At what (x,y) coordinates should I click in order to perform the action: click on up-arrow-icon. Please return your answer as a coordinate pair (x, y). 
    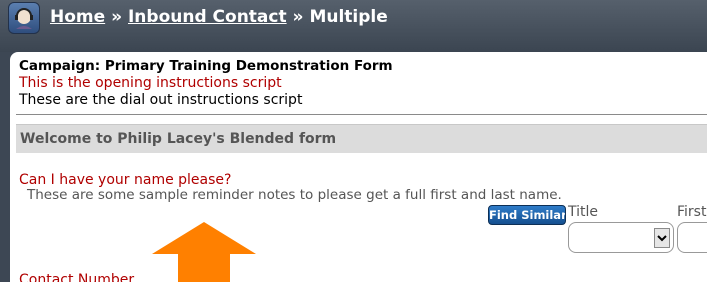
    Looking at the image, I should click on (204, 252).